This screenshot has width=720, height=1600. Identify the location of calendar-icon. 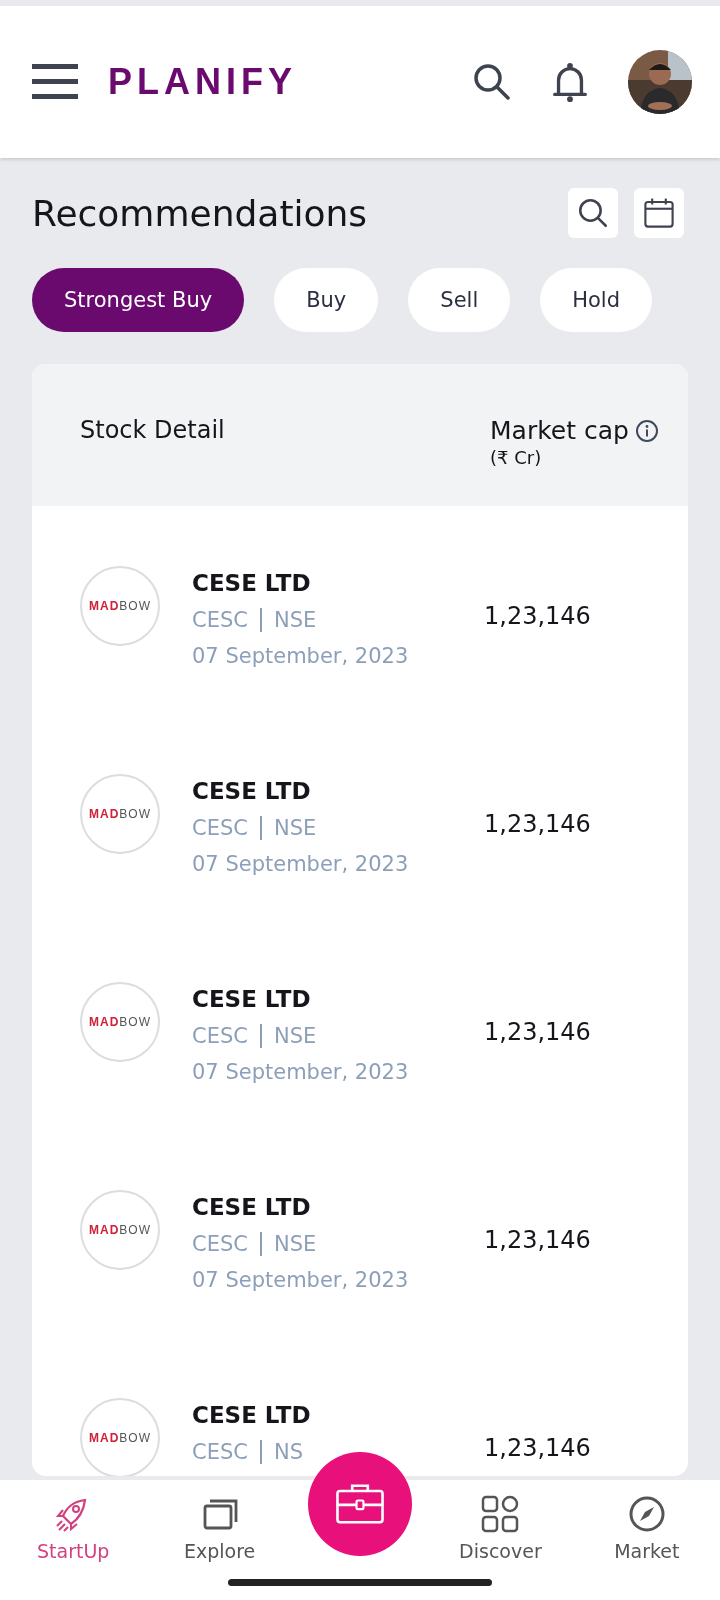
(659, 213).